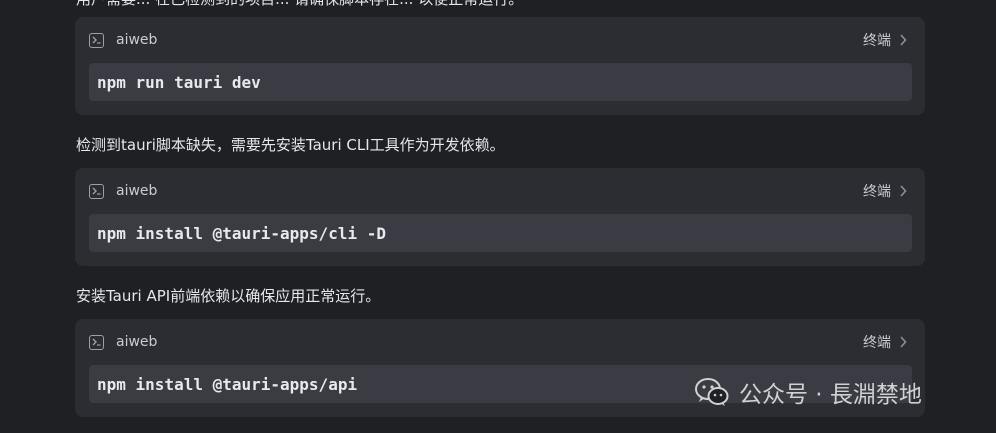  I want to click on command-text: npm install @tauri-apps/api, so click(227, 384).